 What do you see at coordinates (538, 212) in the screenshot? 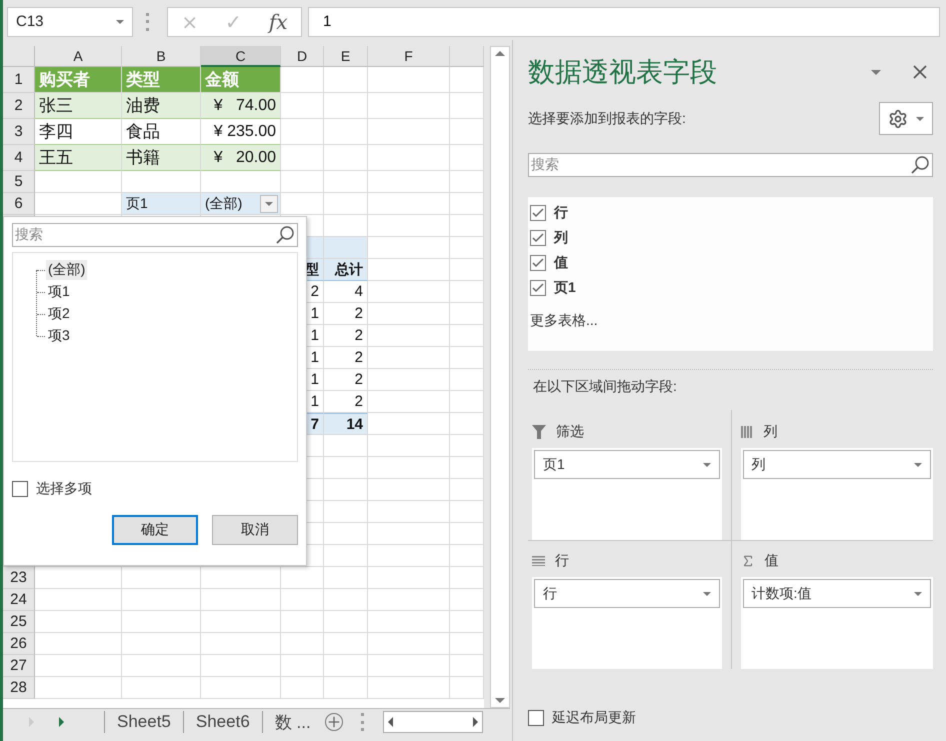
I see `checkbox` at bounding box center [538, 212].